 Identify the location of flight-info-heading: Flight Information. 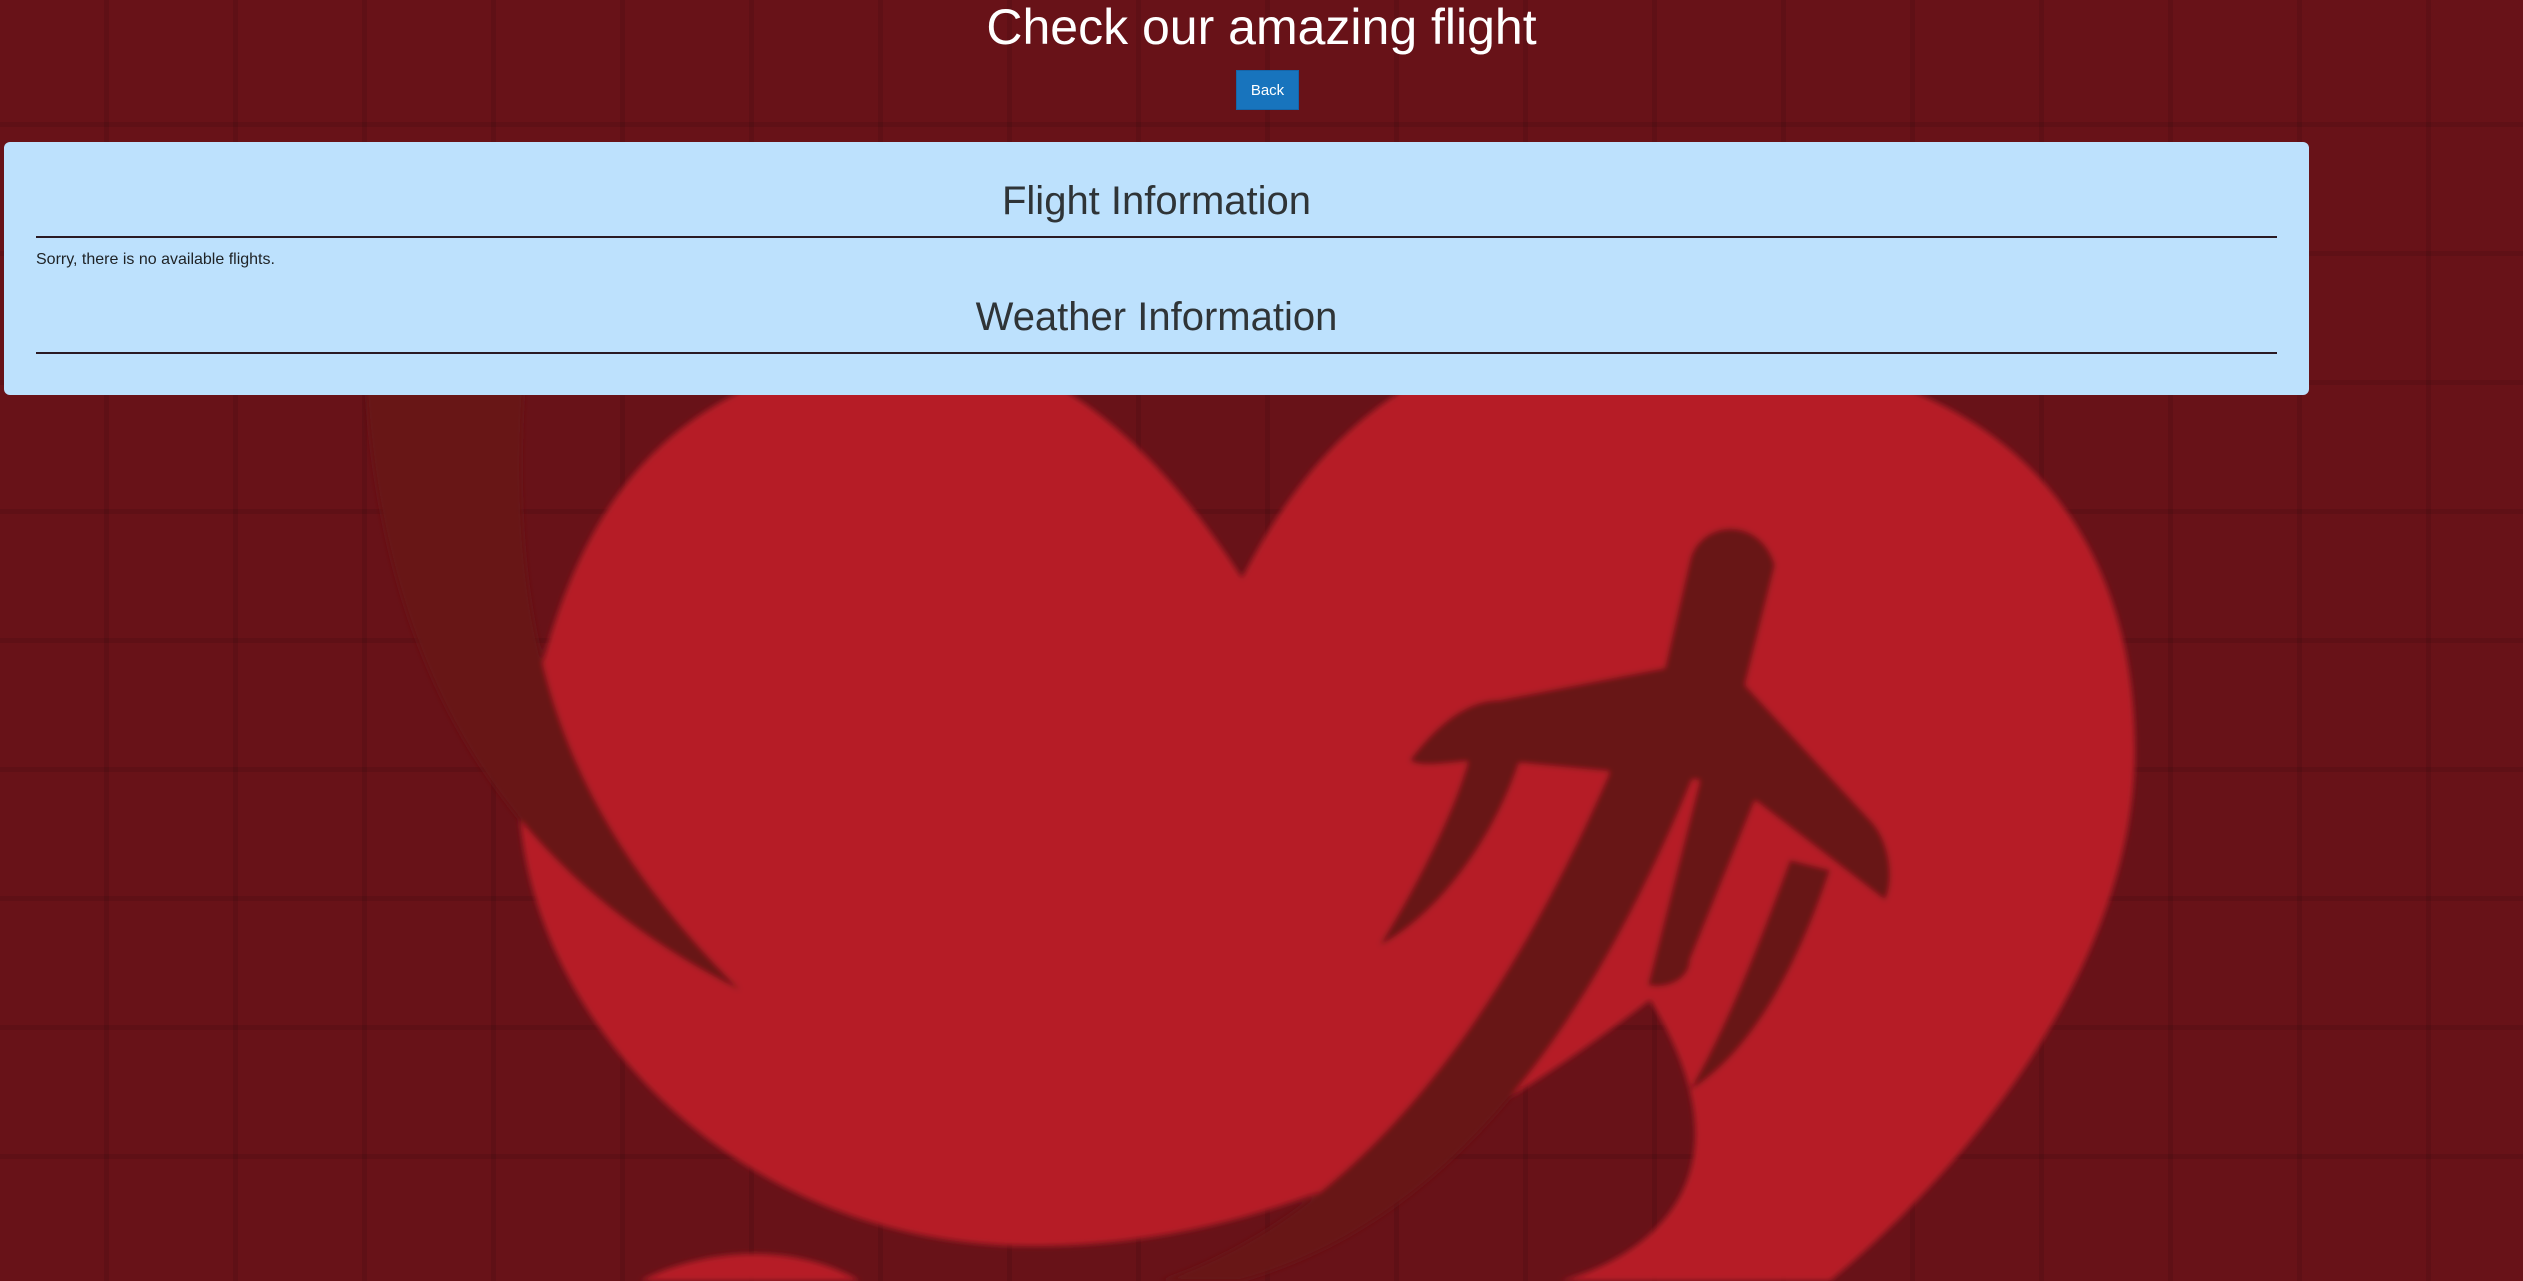
(1156, 201).